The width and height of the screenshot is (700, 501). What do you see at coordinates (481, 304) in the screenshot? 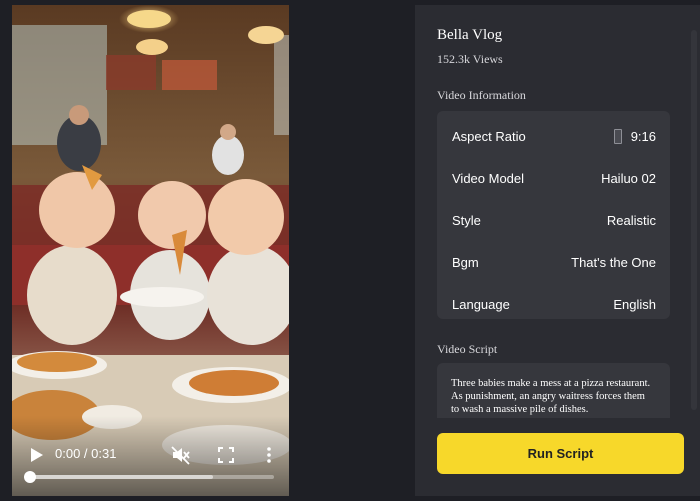
I see `info-label: Language` at bounding box center [481, 304].